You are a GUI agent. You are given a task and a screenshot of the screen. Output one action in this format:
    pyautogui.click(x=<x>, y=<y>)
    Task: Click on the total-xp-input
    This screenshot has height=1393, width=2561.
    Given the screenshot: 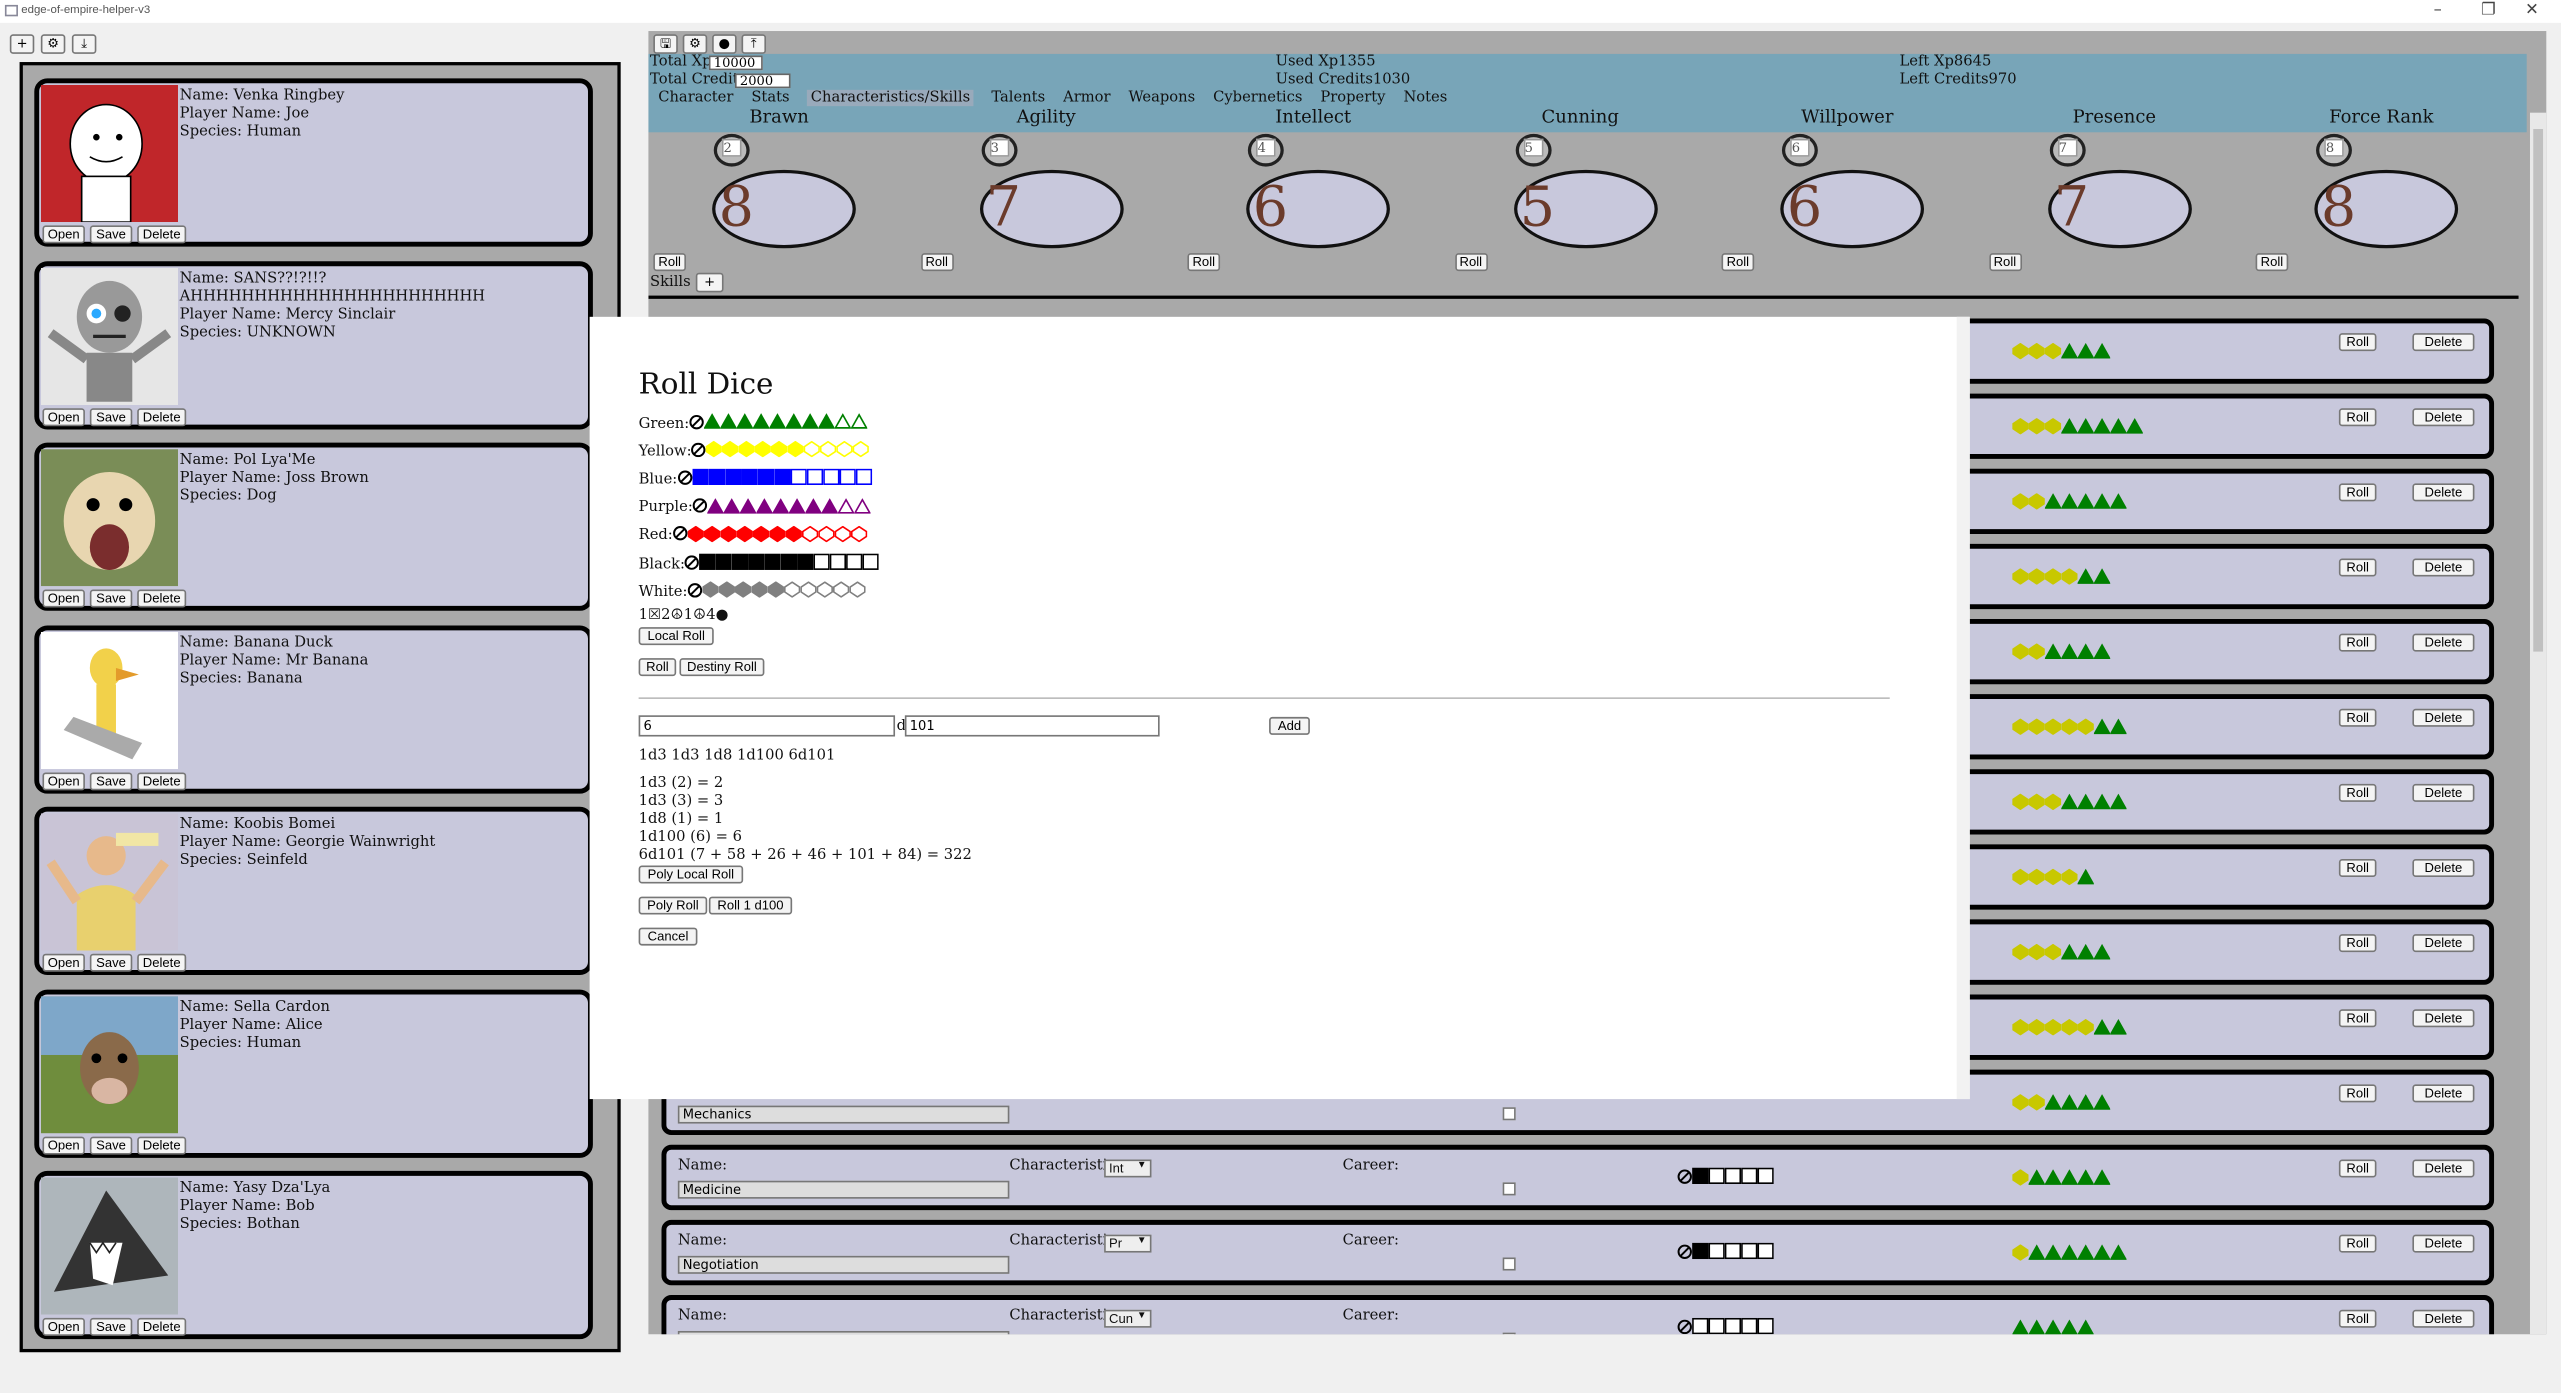 What is the action you would take?
    pyautogui.click(x=735, y=63)
    